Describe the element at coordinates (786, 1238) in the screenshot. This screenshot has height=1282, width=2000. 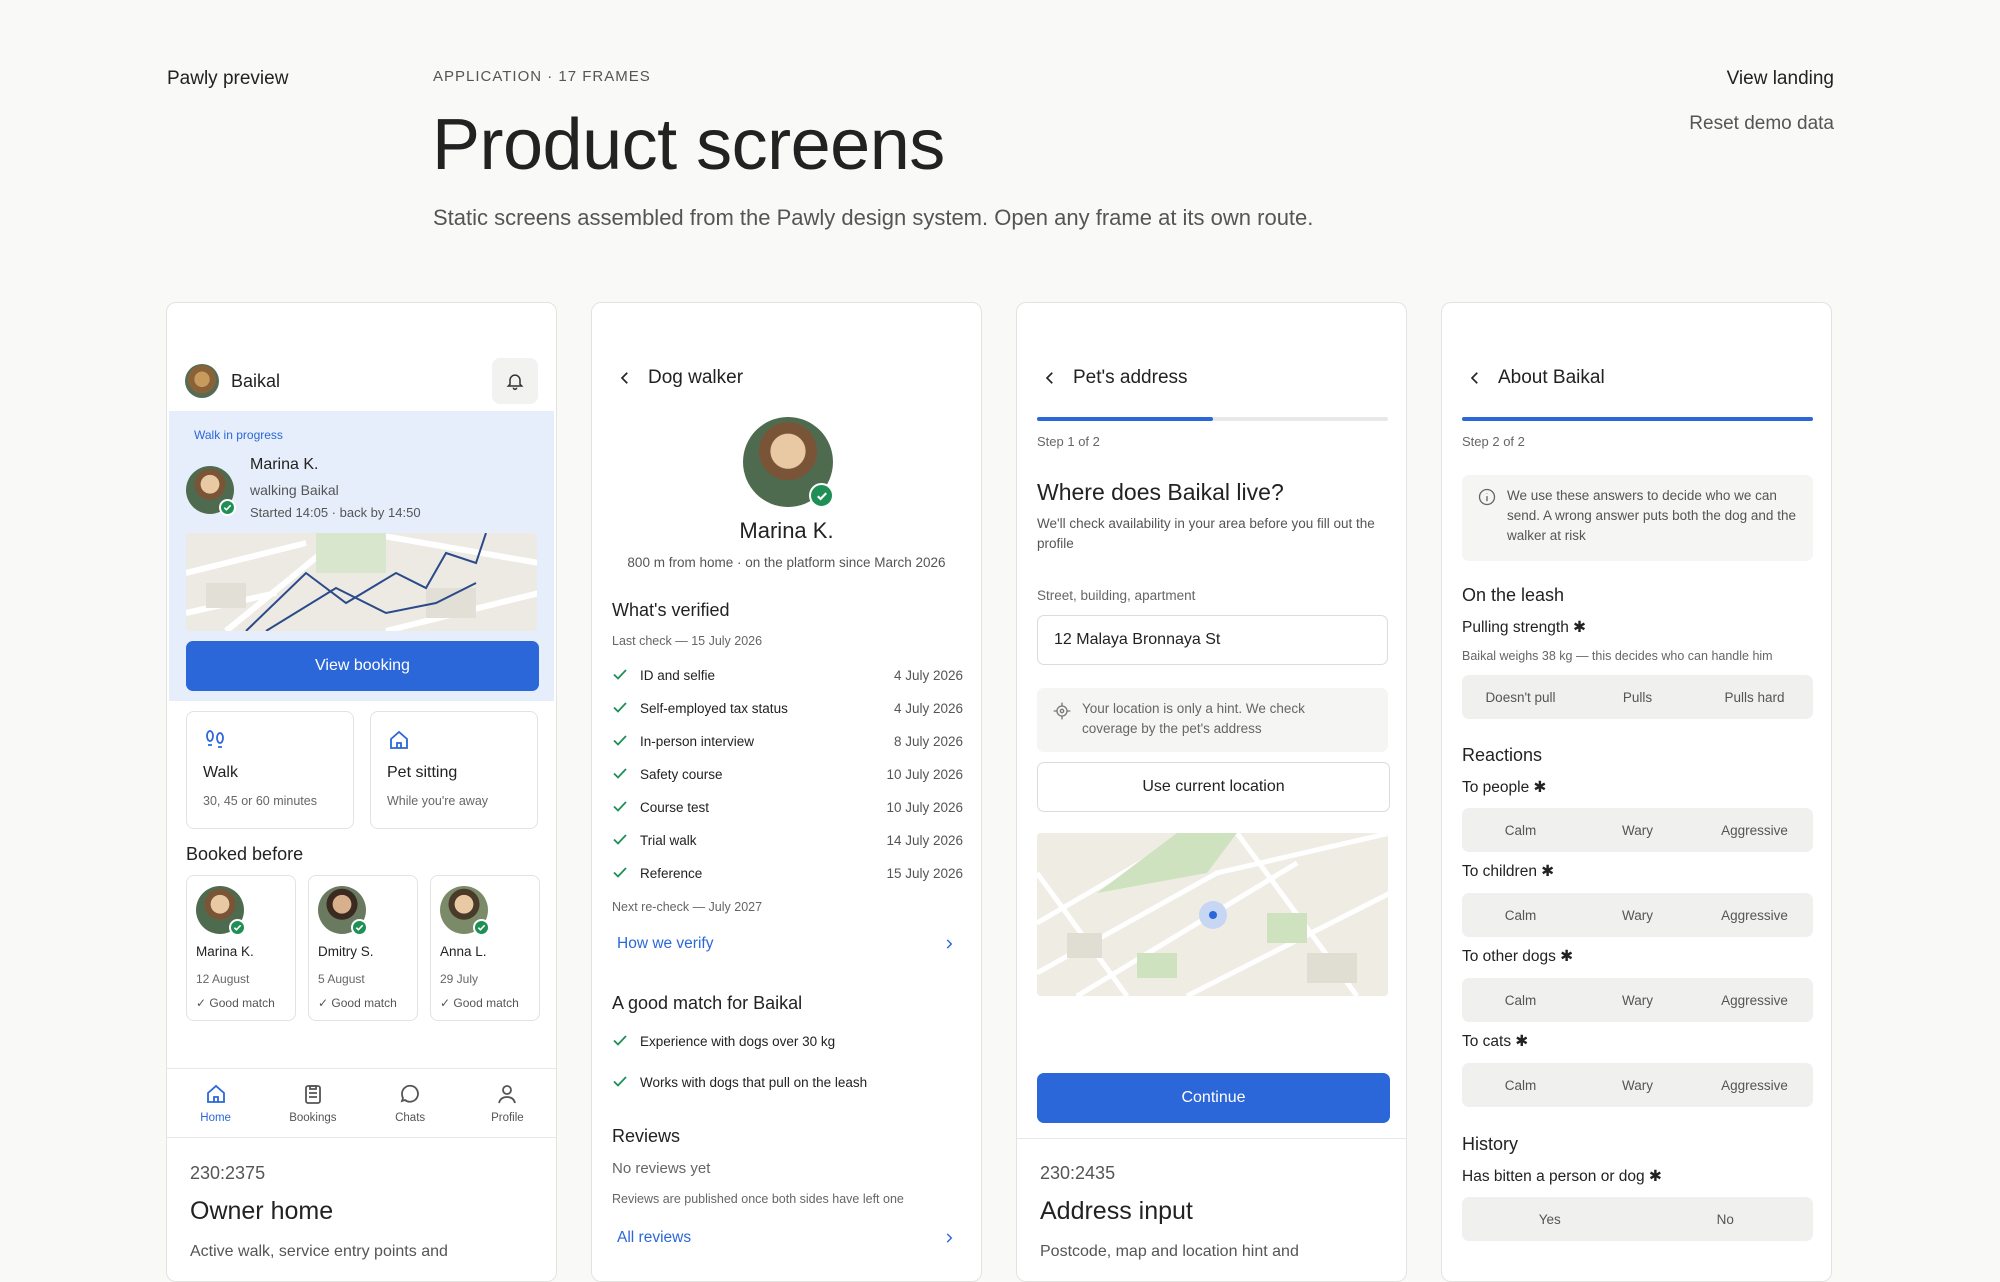
I see `all-reviews-link: All reviews` at that location.